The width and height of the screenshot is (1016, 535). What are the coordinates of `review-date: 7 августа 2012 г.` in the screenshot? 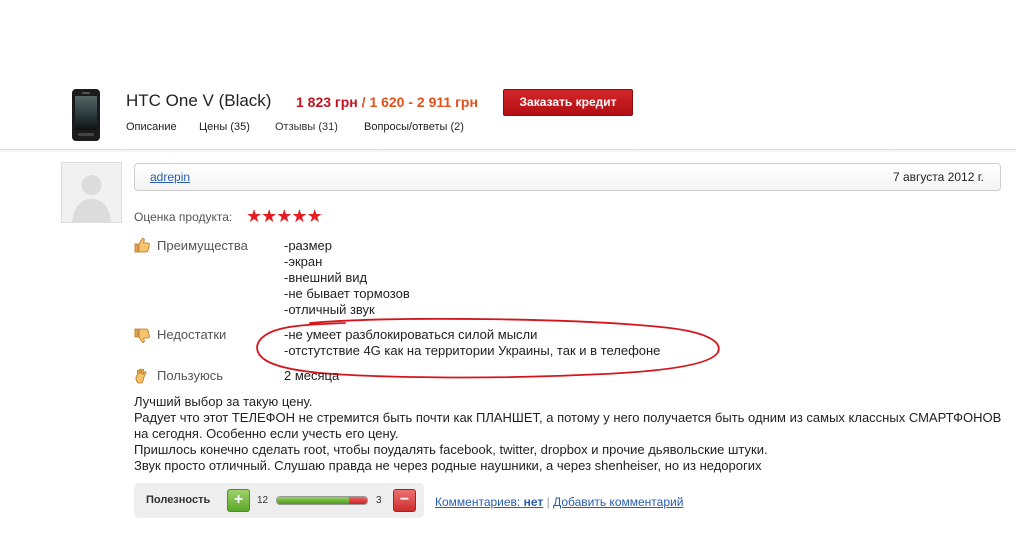 It's located at (938, 177).